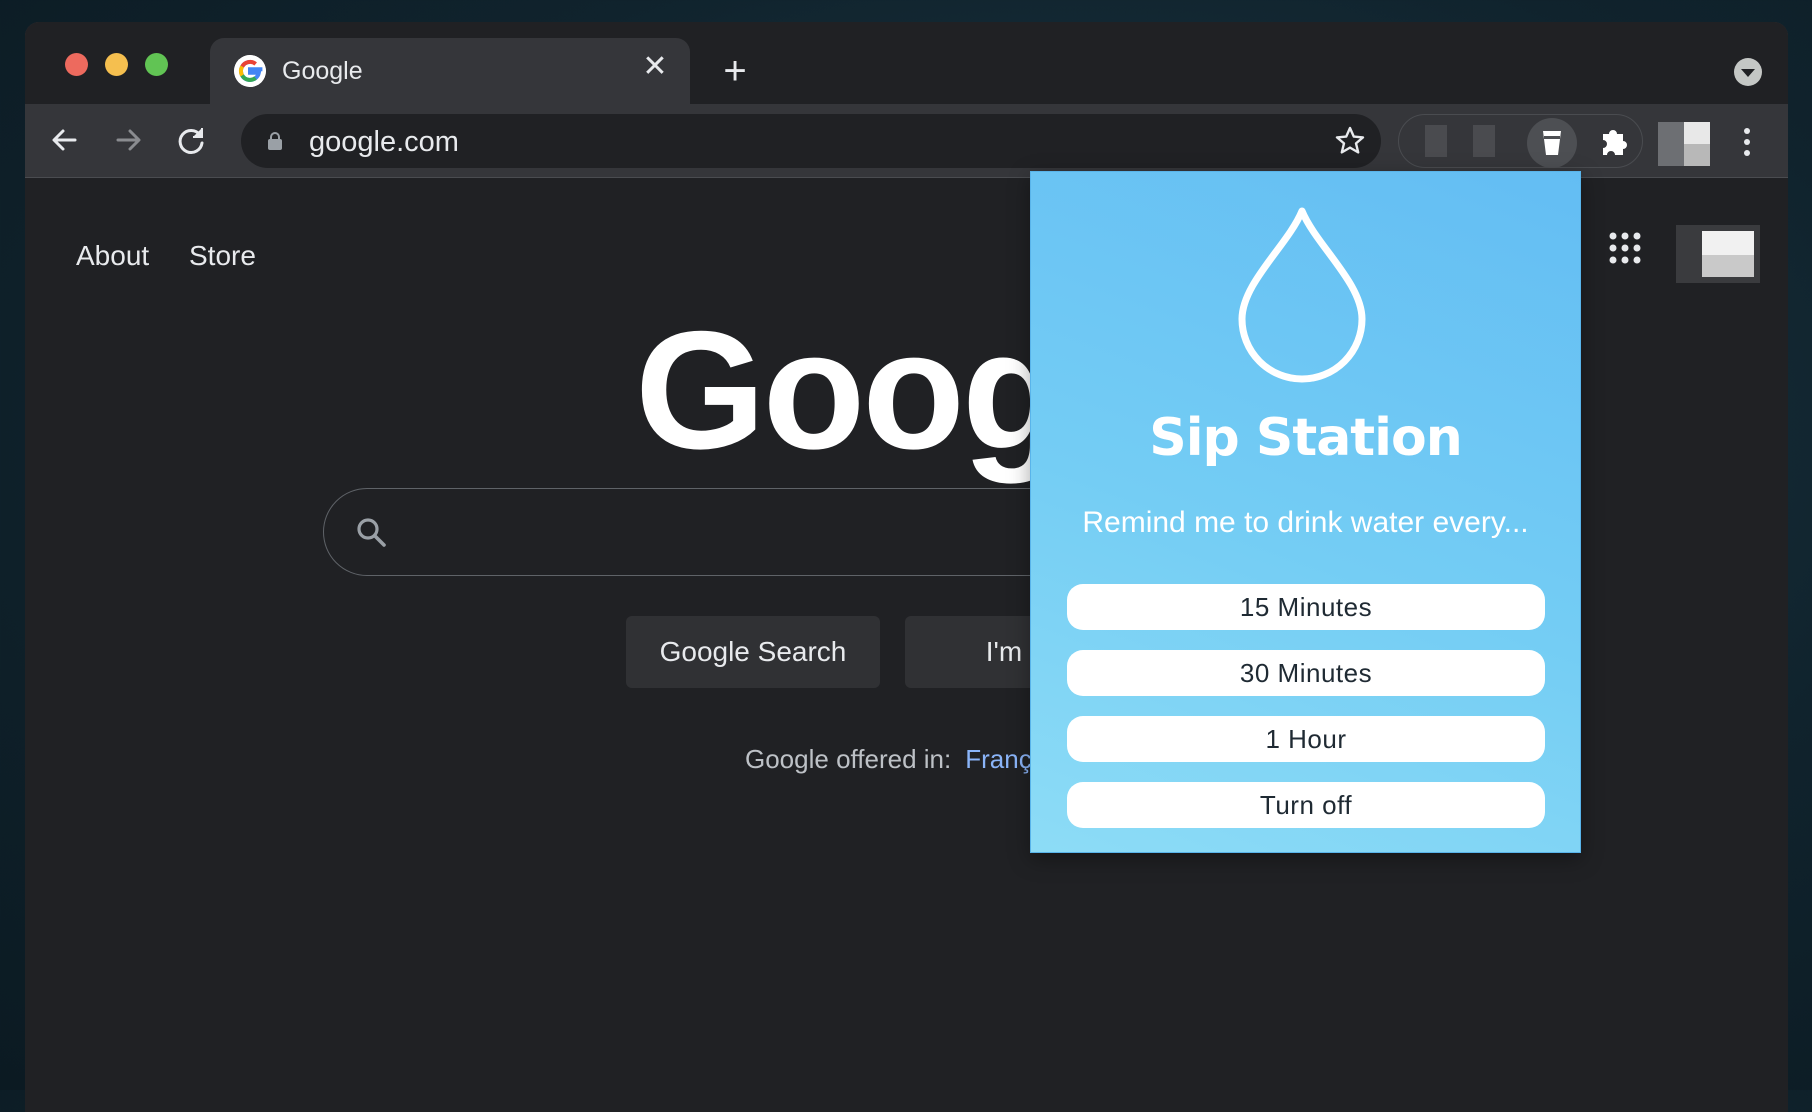 This screenshot has height=1112, width=1812. What do you see at coordinates (1684, 144) in the screenshot?
I see `profile-avatar` at bounding box center [1684, 144].